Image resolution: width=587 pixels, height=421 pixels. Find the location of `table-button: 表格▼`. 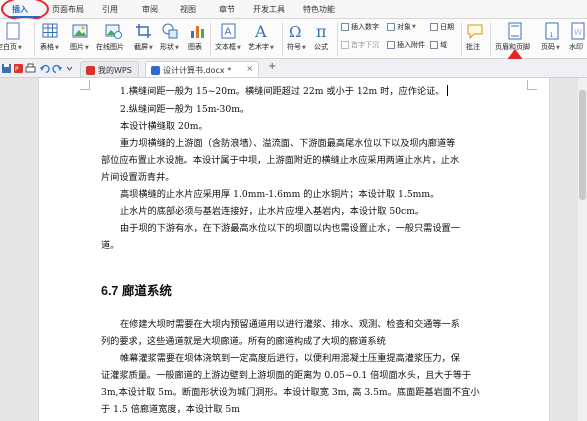

table-button: 表格▼ is located at coordinates (49, 37).